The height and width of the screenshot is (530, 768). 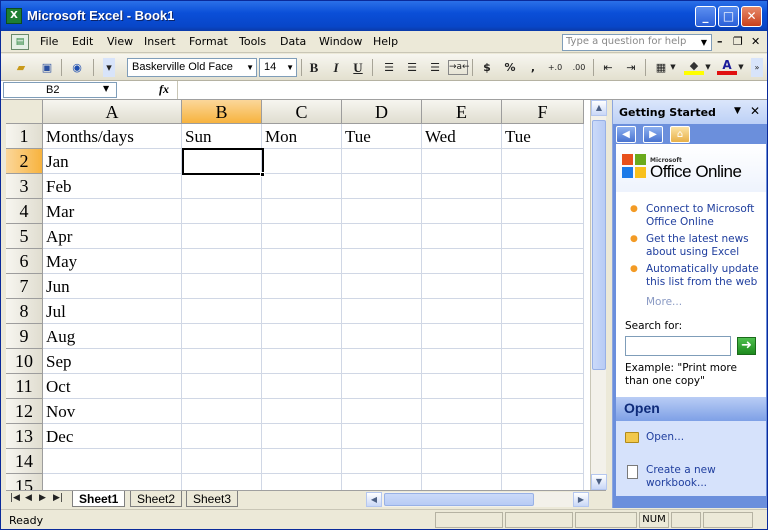 I want to click on cell-d2, so click(x=382, y=161).